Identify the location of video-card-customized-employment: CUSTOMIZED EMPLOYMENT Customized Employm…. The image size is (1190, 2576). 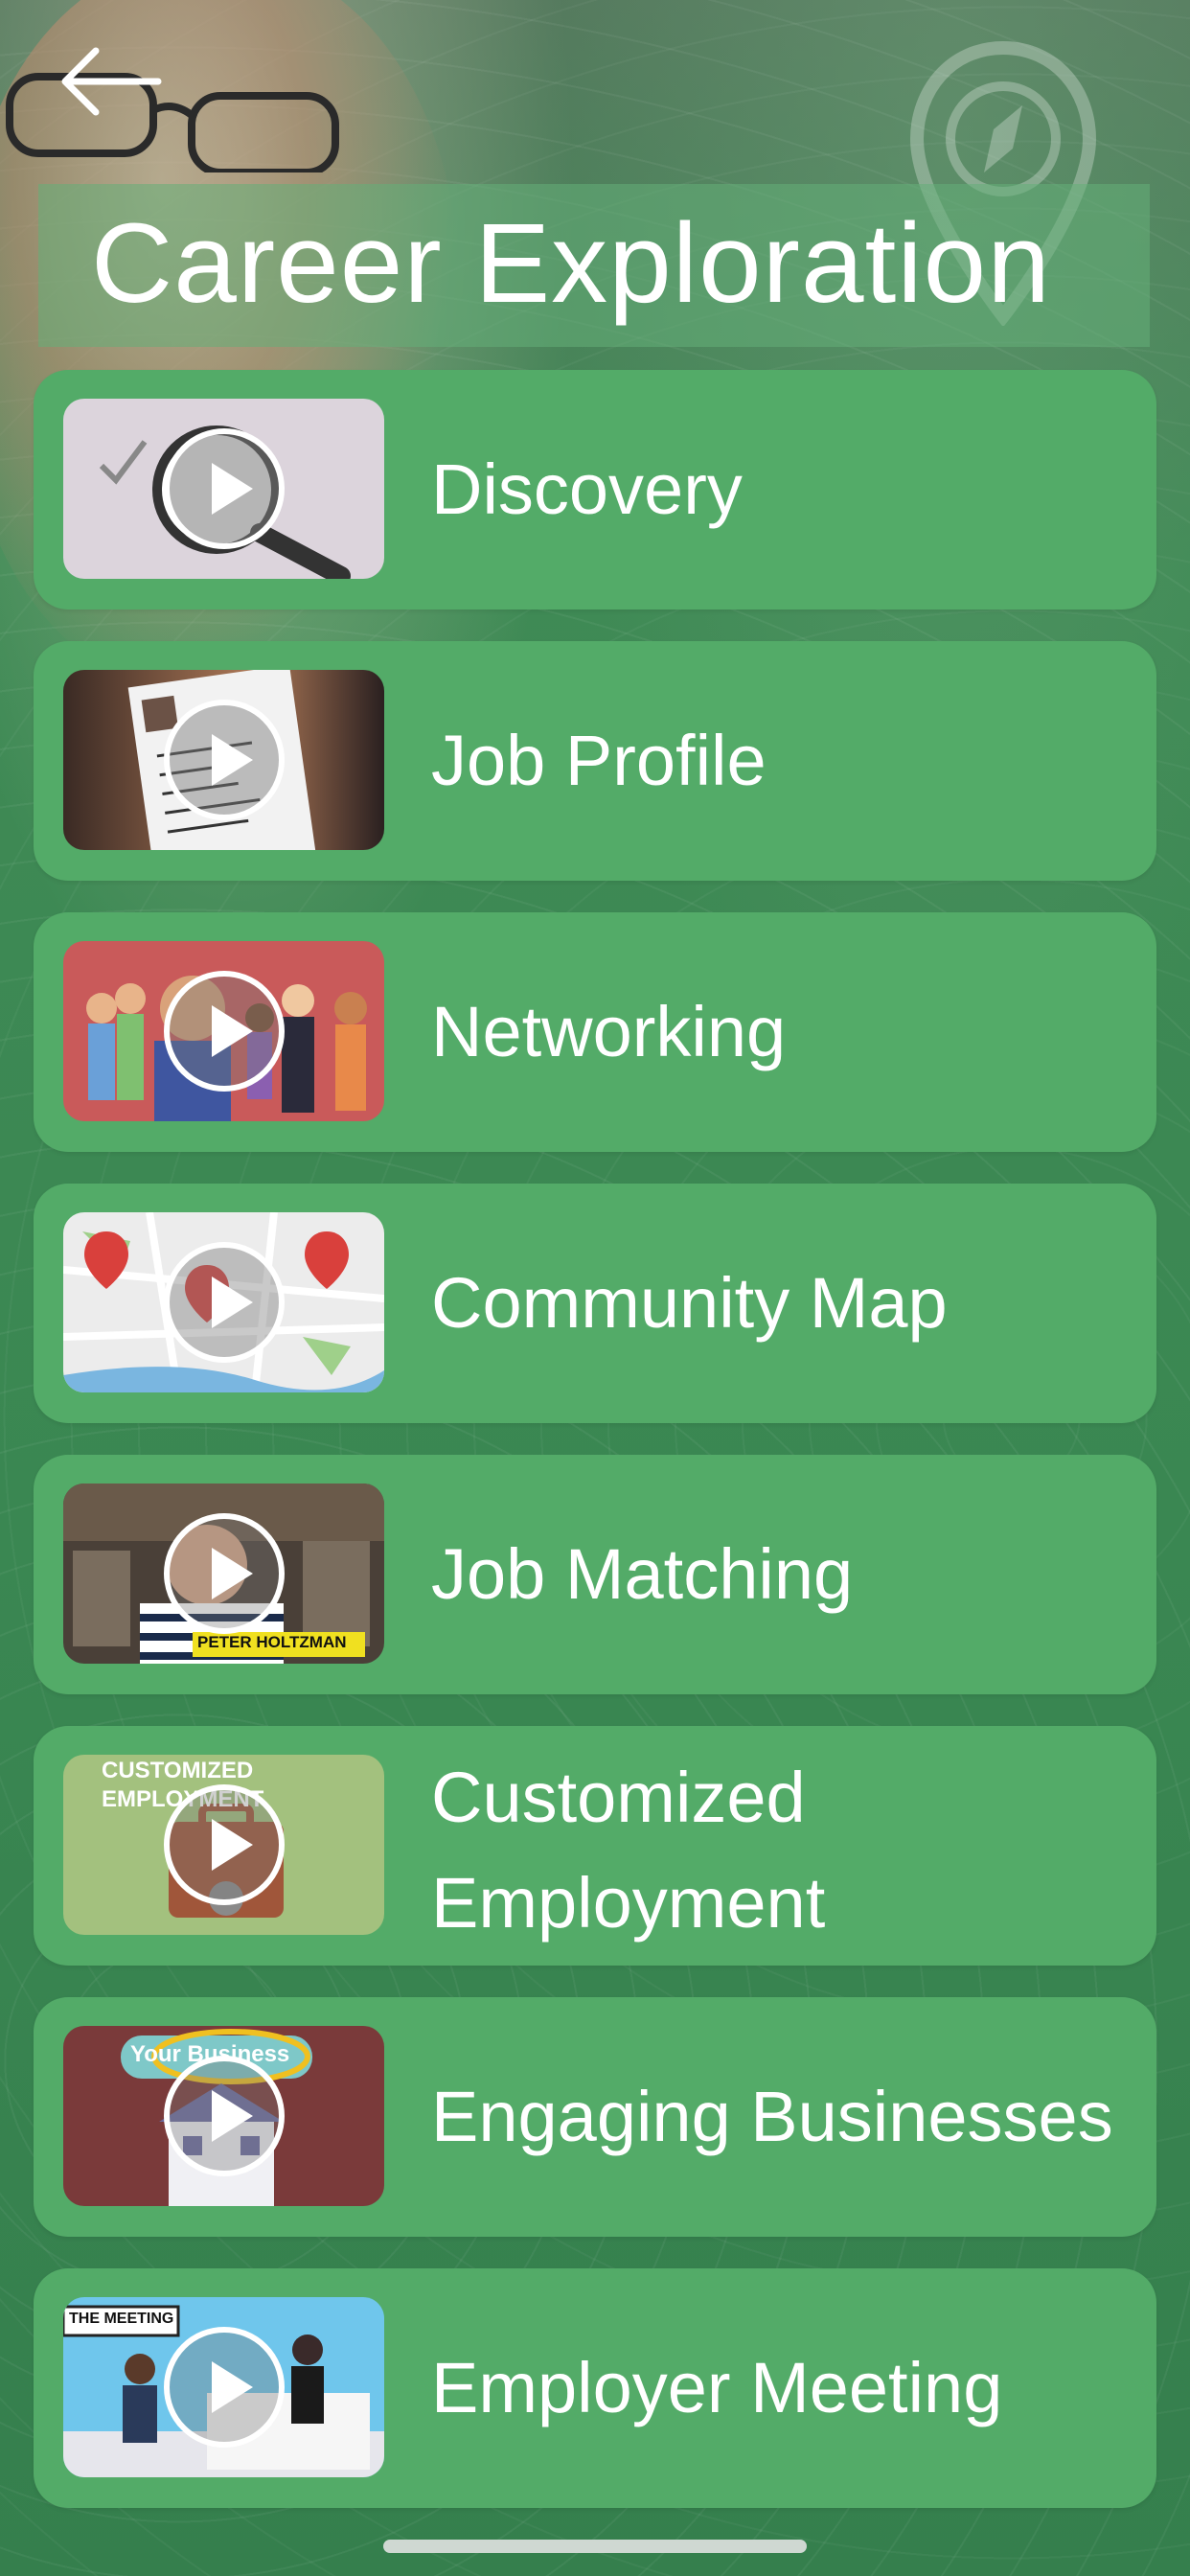
(595, 1846).